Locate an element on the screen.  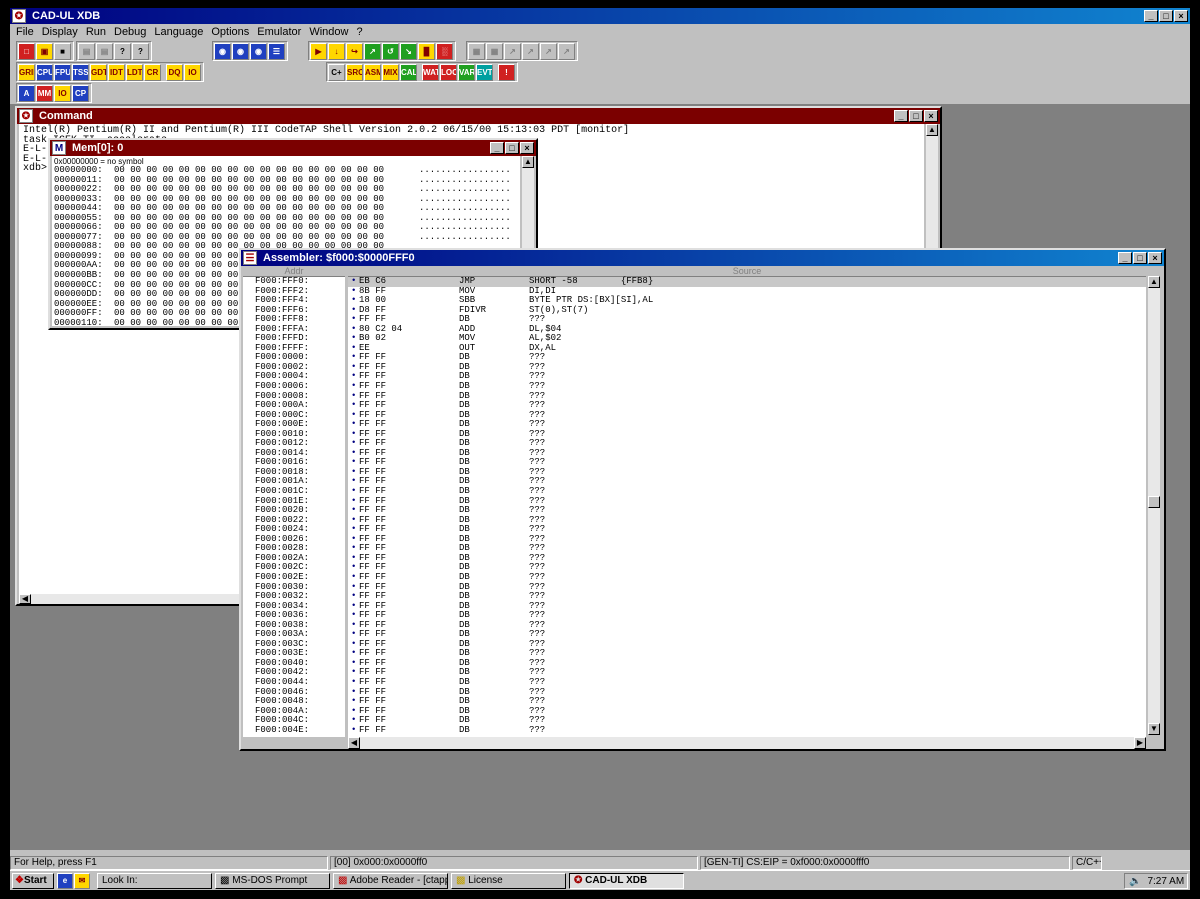
memory-icon: MM is located at coordinates (44, 93).